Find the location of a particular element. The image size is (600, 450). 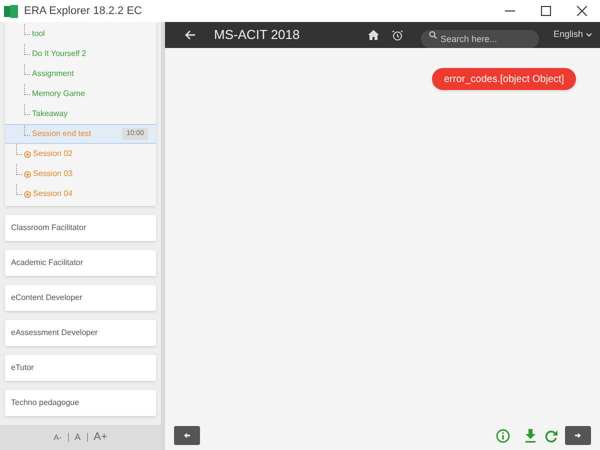

maximize-icon is located at coordinates (546, 11).